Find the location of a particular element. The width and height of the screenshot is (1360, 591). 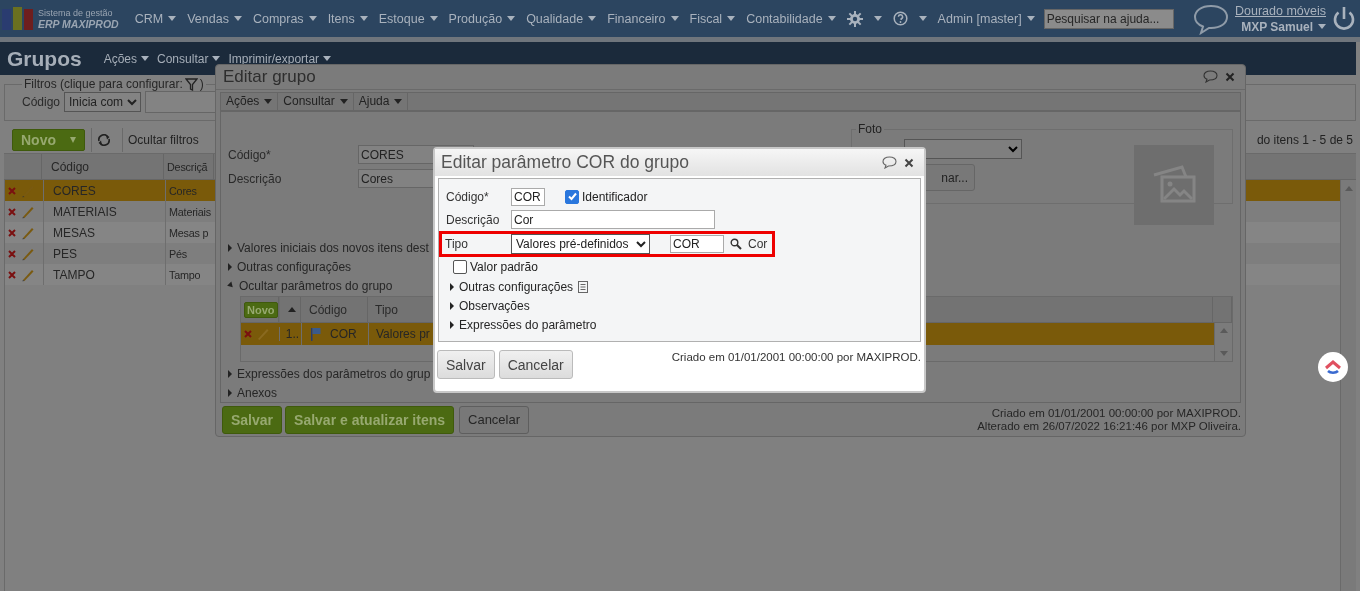

section-label: Observações is located at coordinates (494, 305).